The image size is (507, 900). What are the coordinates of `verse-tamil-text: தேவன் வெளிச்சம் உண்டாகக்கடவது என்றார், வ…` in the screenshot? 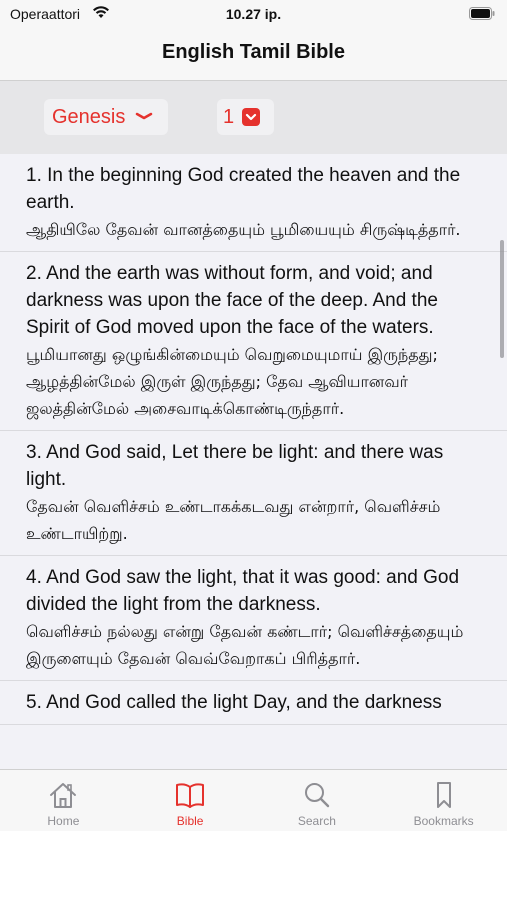 It's located at (233, 520).